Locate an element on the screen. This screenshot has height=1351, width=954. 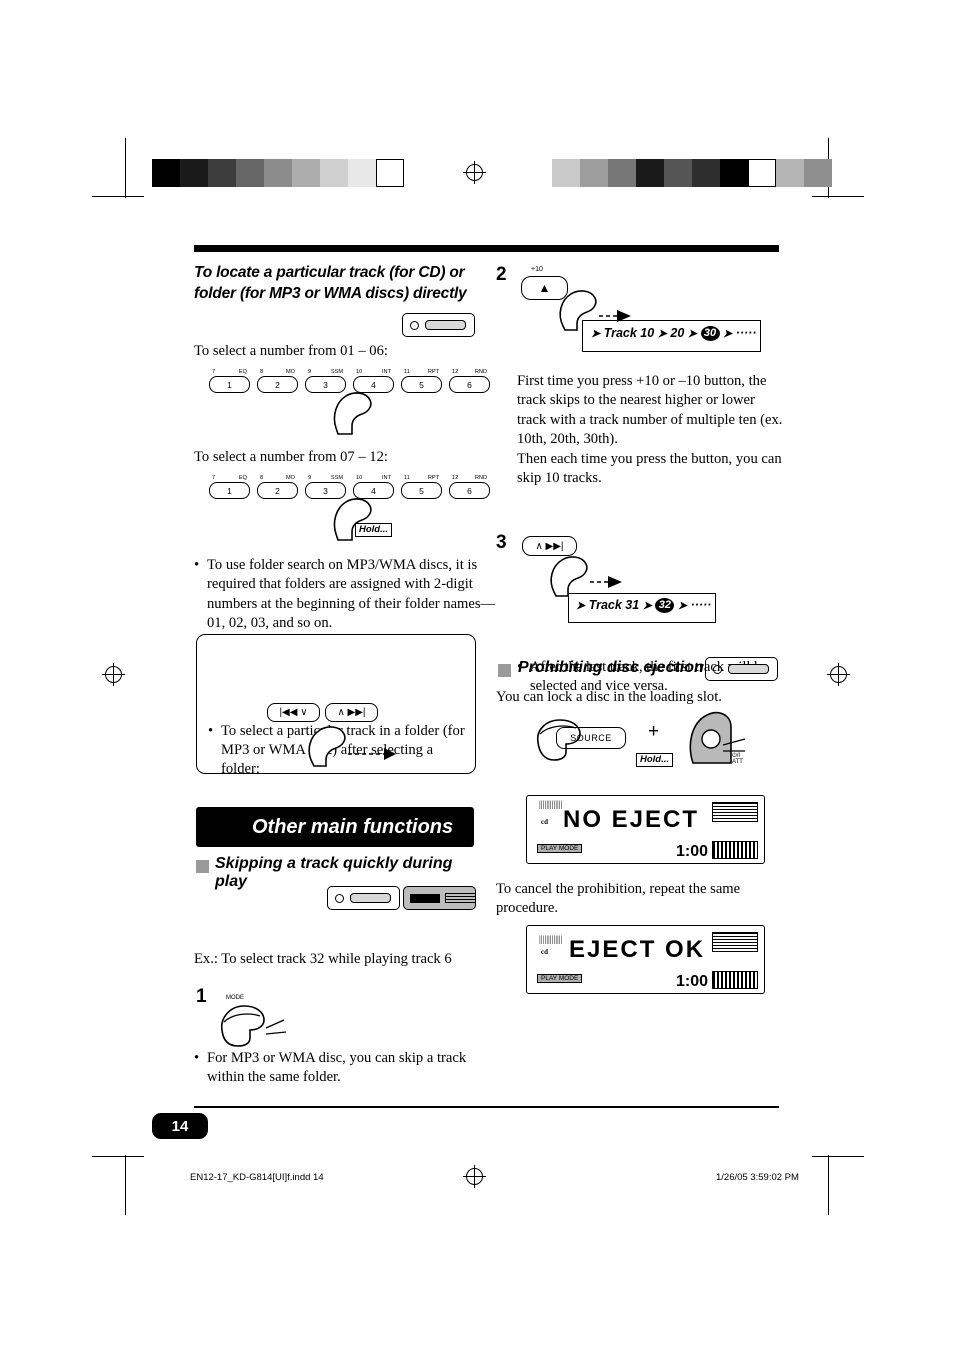
crop-mark-br-v is located at coordinates (828, 1185).